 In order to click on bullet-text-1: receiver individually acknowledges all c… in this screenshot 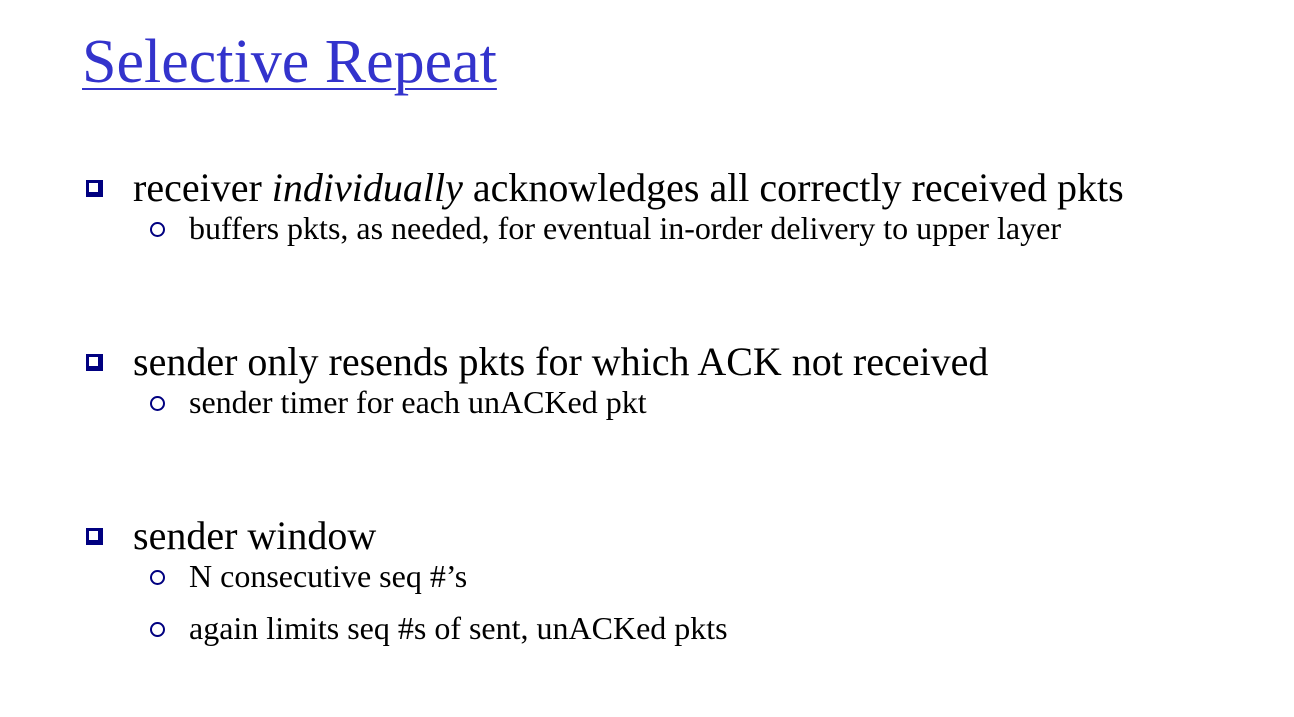, I will do `click(604, 188)`.